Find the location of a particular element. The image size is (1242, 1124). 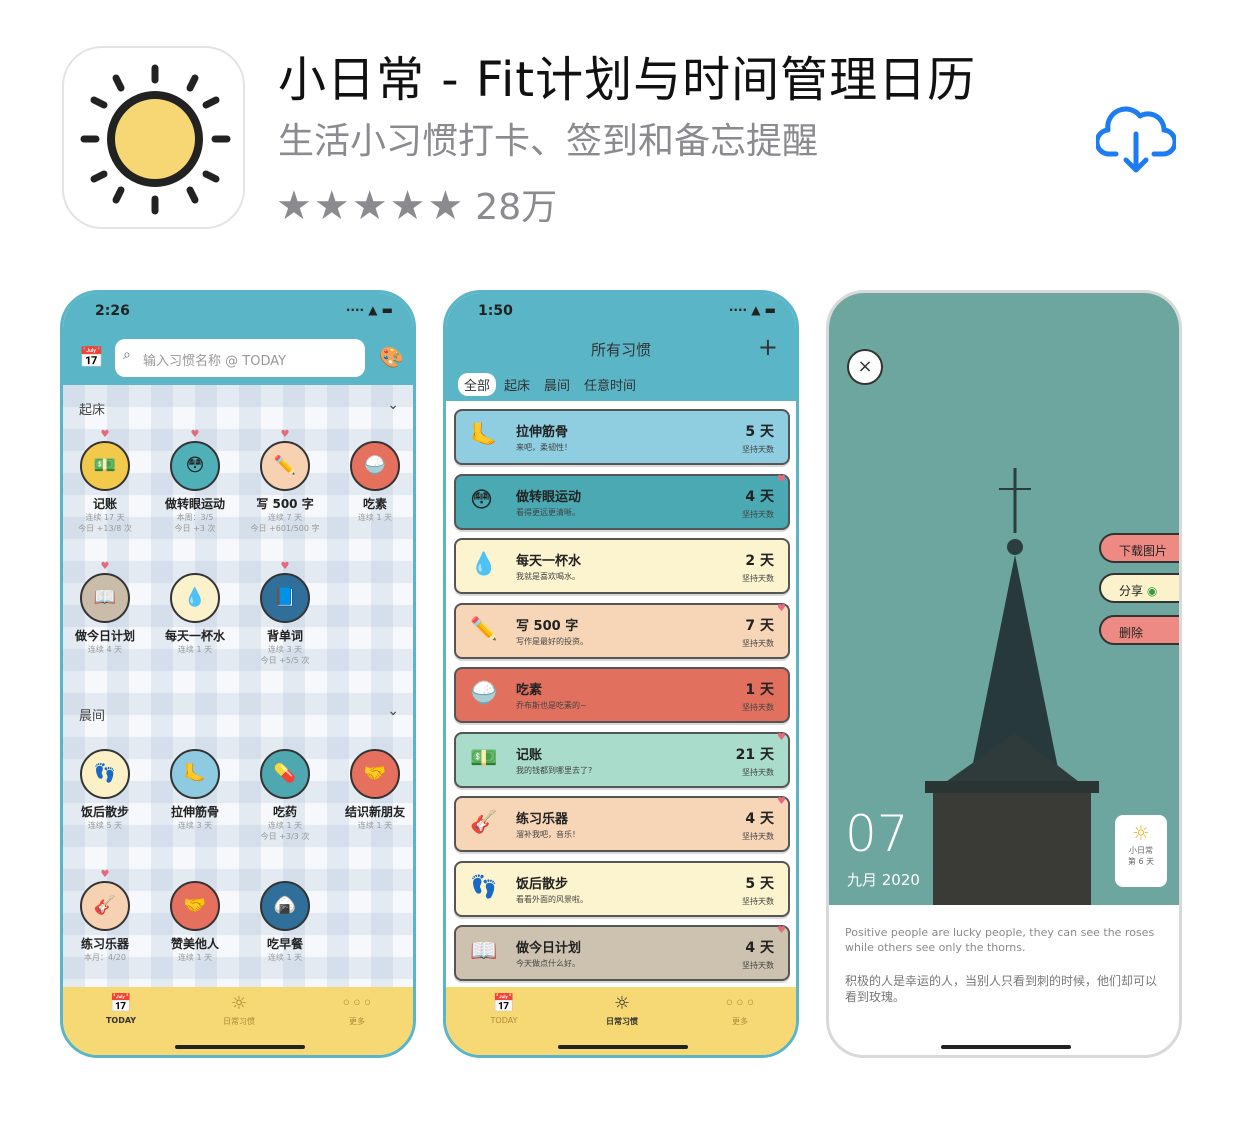

habit-card: 🍚 吃素 乔布斯也是吃素的~ 1 天坚持天数 is located at coordinates (622, 695).